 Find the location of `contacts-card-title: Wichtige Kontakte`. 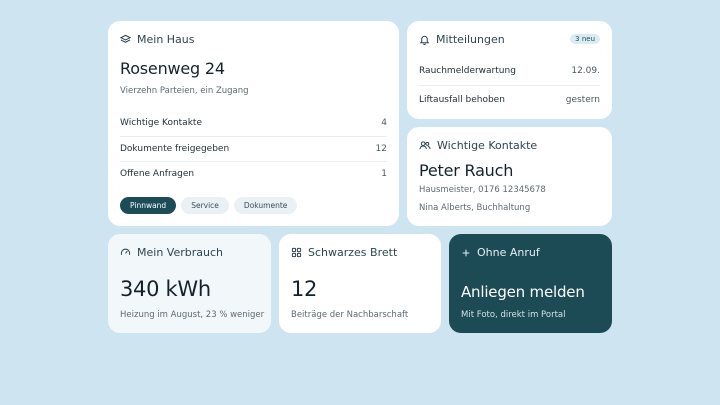

contacts-card-title: Wichtige Kontakte is located at coordinates (487, 145).